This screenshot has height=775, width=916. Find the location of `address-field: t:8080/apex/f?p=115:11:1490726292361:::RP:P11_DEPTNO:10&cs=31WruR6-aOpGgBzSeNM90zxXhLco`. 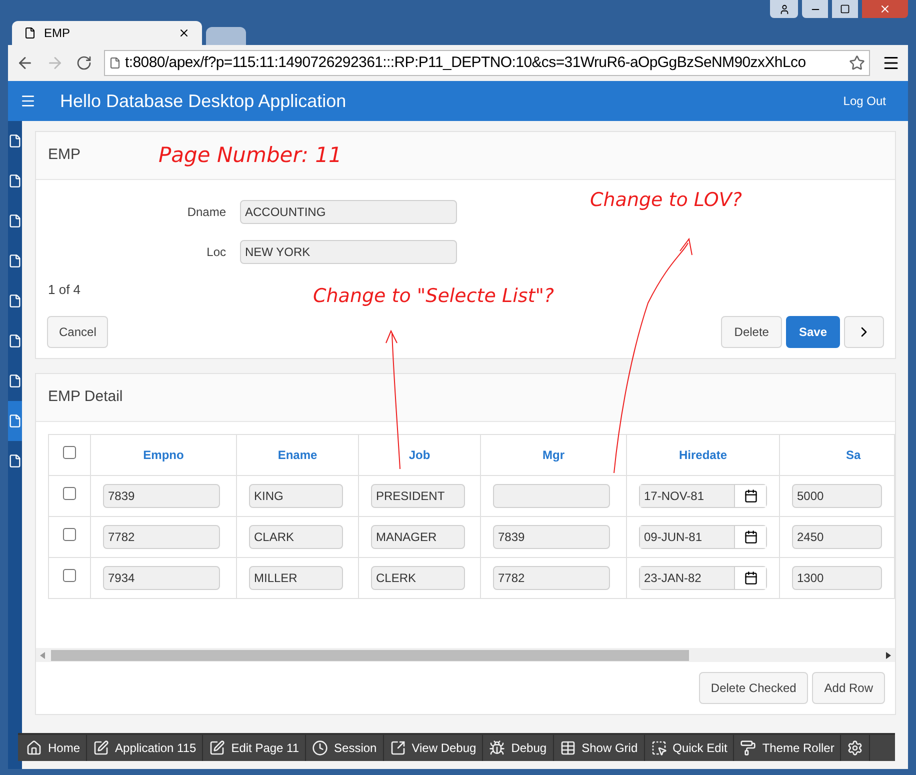

address-field: t:8080/apex/f?p=115:11:1490726292361:::RP:P11_DEPTNO:10&cs=31WruR6-aOpGgBzSeNM90zxXhLco is located at coordinates (487, 63).